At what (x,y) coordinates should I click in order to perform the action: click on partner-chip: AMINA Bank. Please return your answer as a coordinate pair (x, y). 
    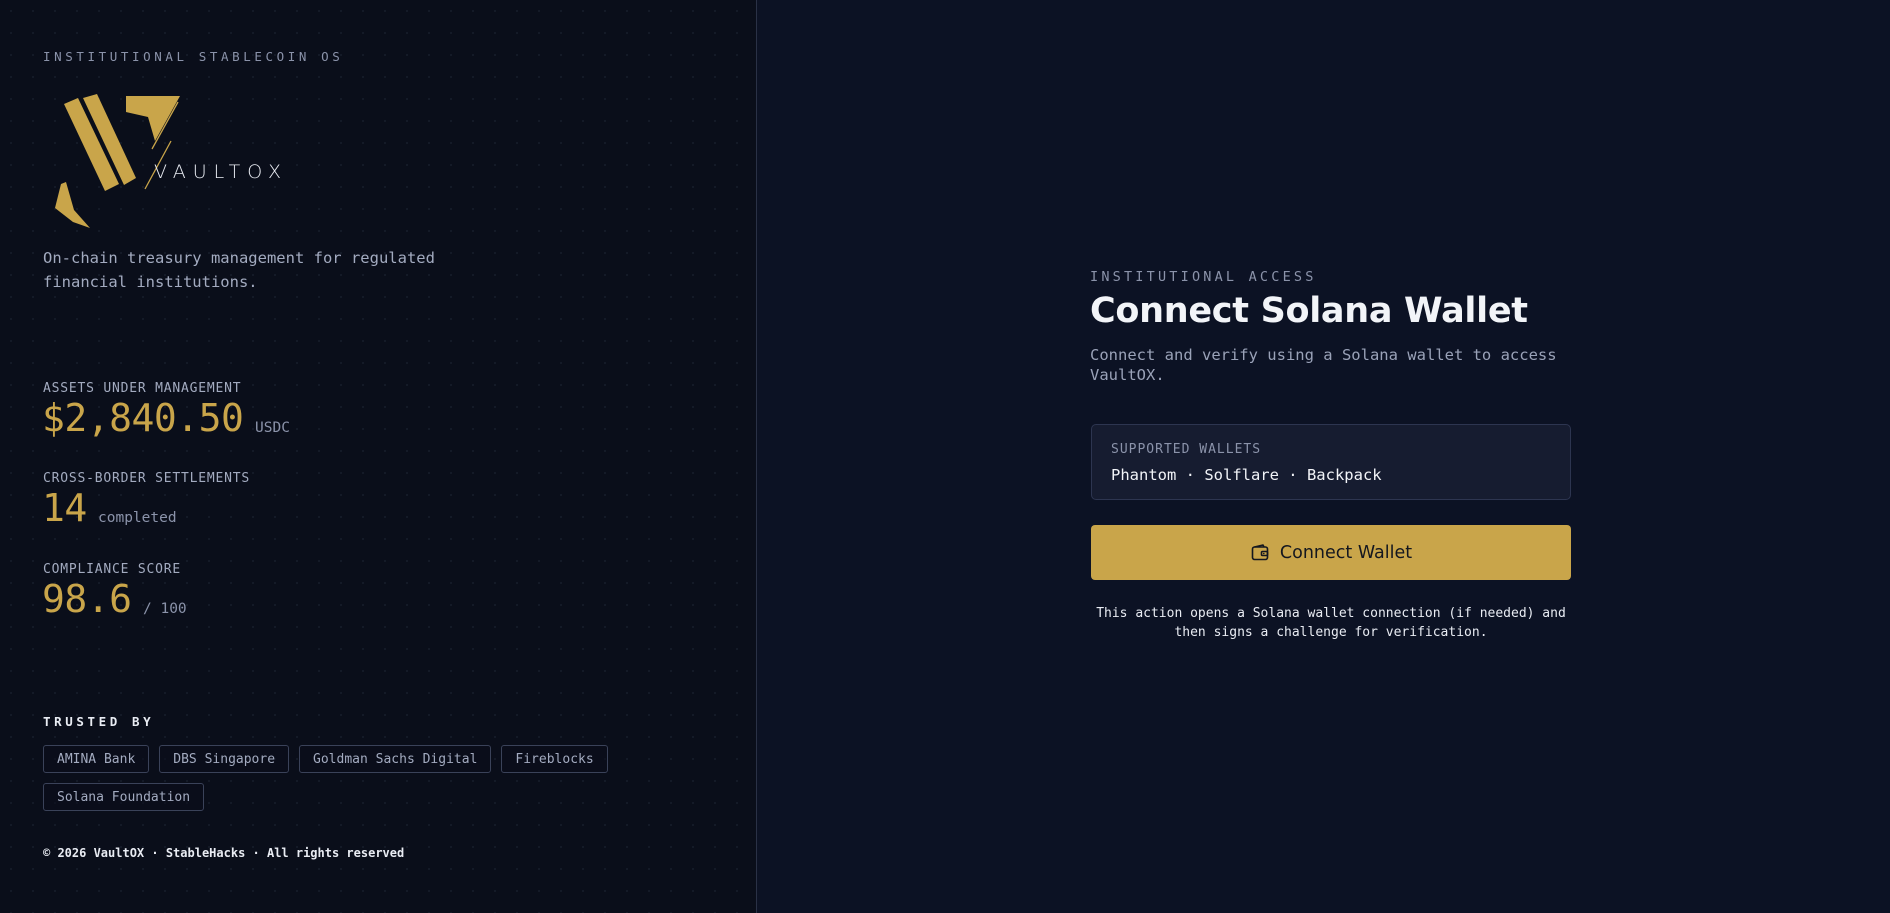
    Looking at the image, I should click on (96, 759).